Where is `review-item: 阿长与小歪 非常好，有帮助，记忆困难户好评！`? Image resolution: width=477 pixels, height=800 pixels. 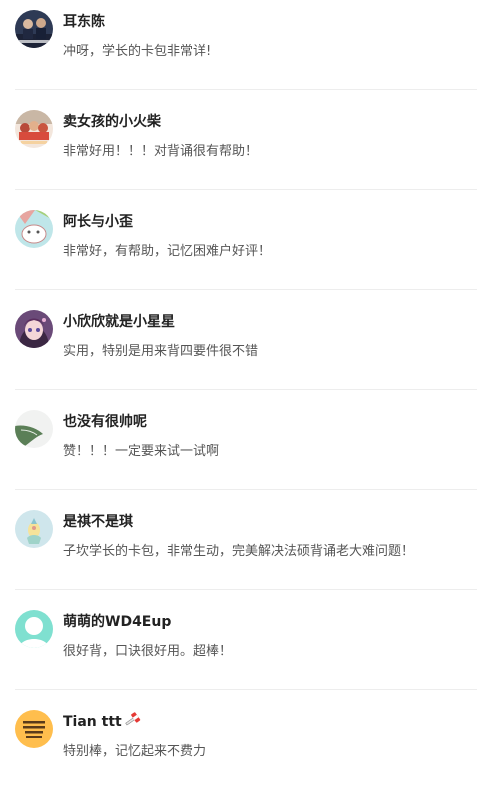
review-item: 阿长与小歪 非常好，有帮助，记忆困难户好评！ is located at coordinates (238, 250).